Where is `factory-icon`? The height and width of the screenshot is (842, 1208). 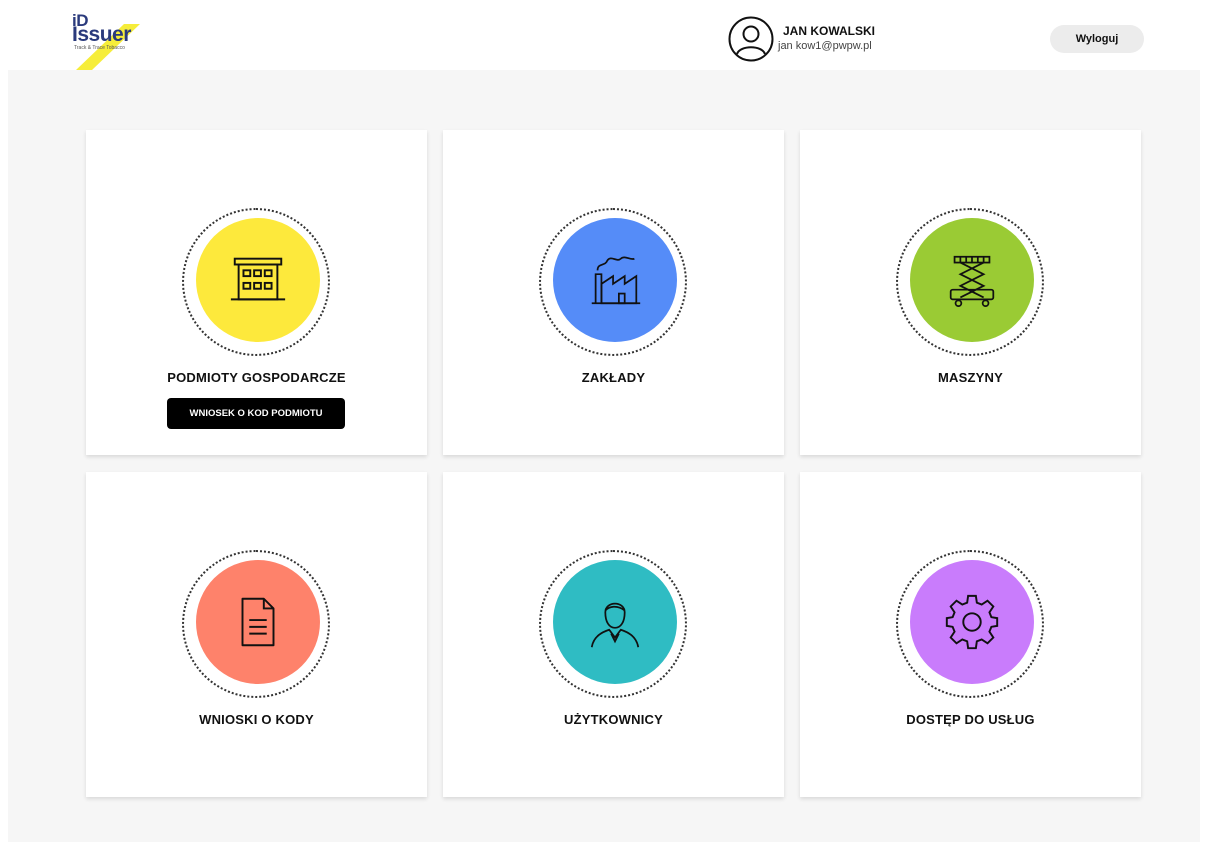 factory-icon is located at coordinates (616, 280).